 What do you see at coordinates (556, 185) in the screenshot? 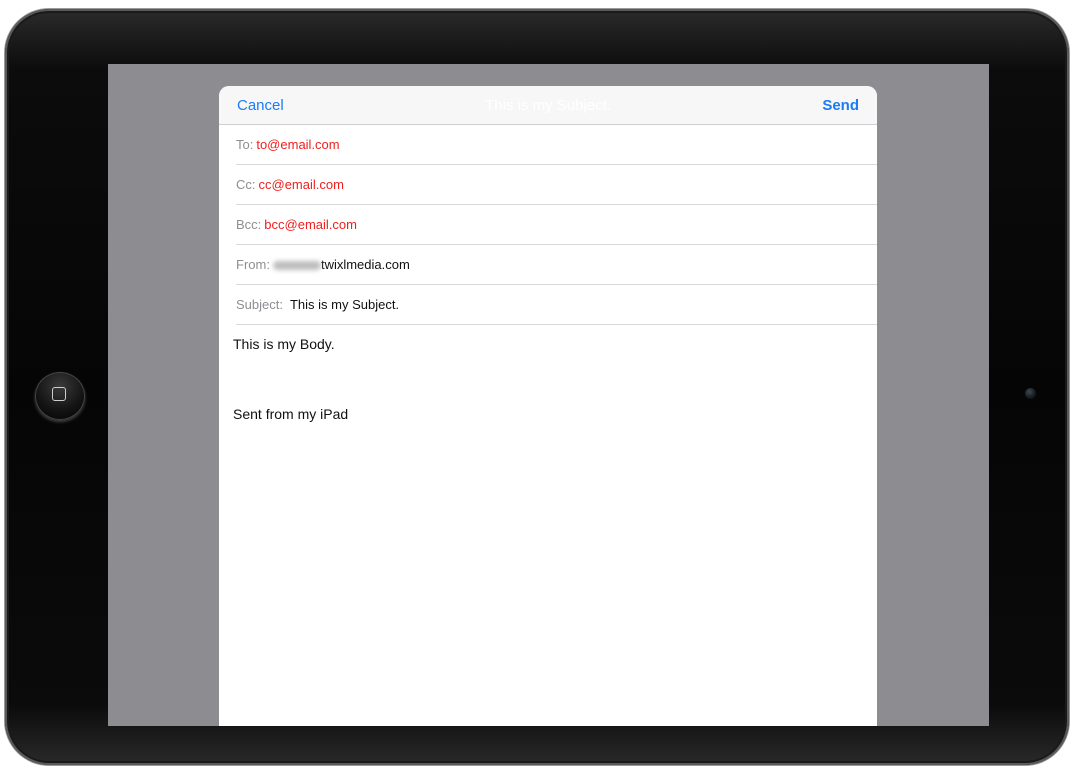
I see `cc-field: Cc: cc@email.com` at bounding box center [556, 185].